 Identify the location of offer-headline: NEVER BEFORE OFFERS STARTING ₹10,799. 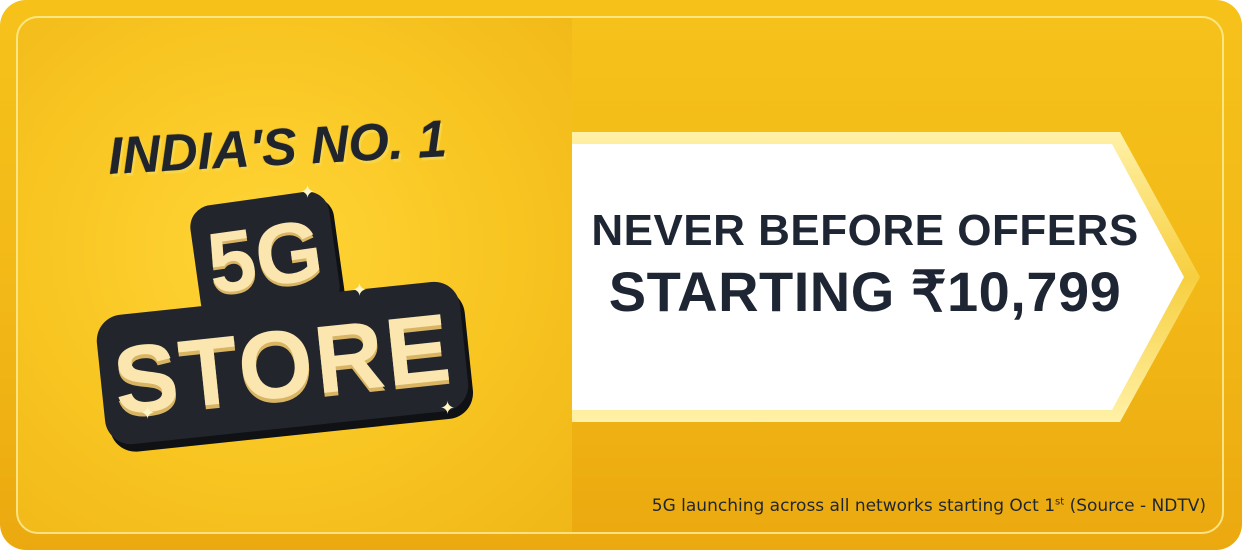
(865, 265).